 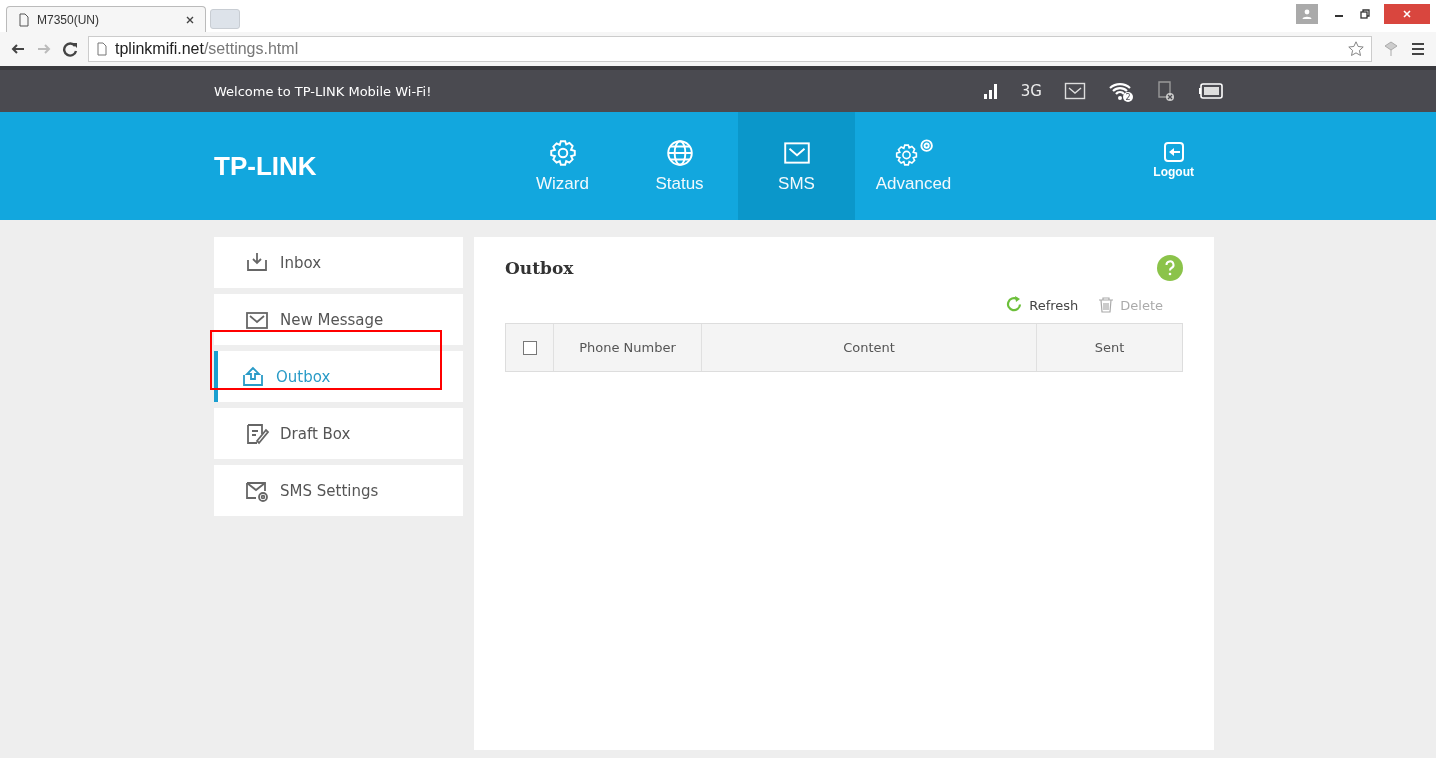 What do you see at coordinates (70, 49) in the screenshot?
I see `reload-icon` at bounding box center [70, 49].